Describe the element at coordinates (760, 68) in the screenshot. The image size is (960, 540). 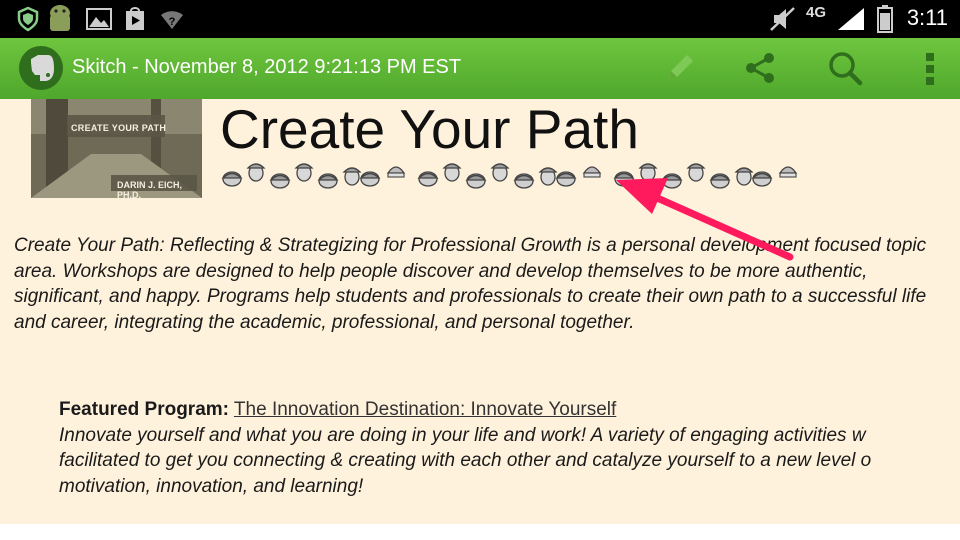
I see `share-icon` at that location.